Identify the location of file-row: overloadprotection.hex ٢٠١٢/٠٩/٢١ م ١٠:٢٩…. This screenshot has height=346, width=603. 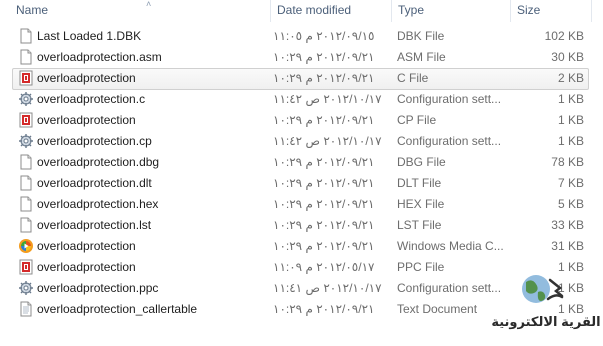
(301, 204).